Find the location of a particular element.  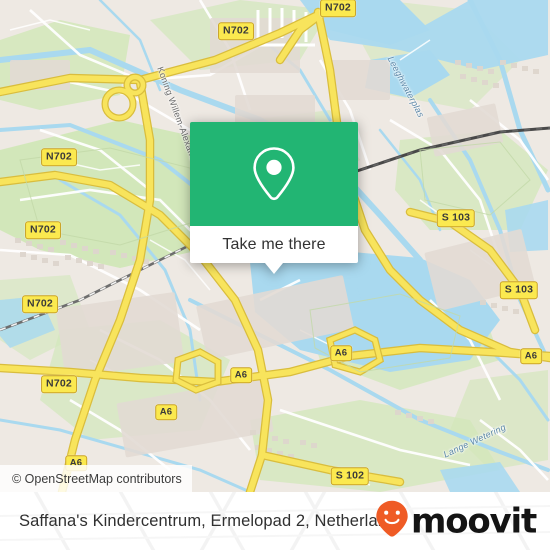

map-attribution: © OpenStreetMap contributors is located at coordinates (96, 478).